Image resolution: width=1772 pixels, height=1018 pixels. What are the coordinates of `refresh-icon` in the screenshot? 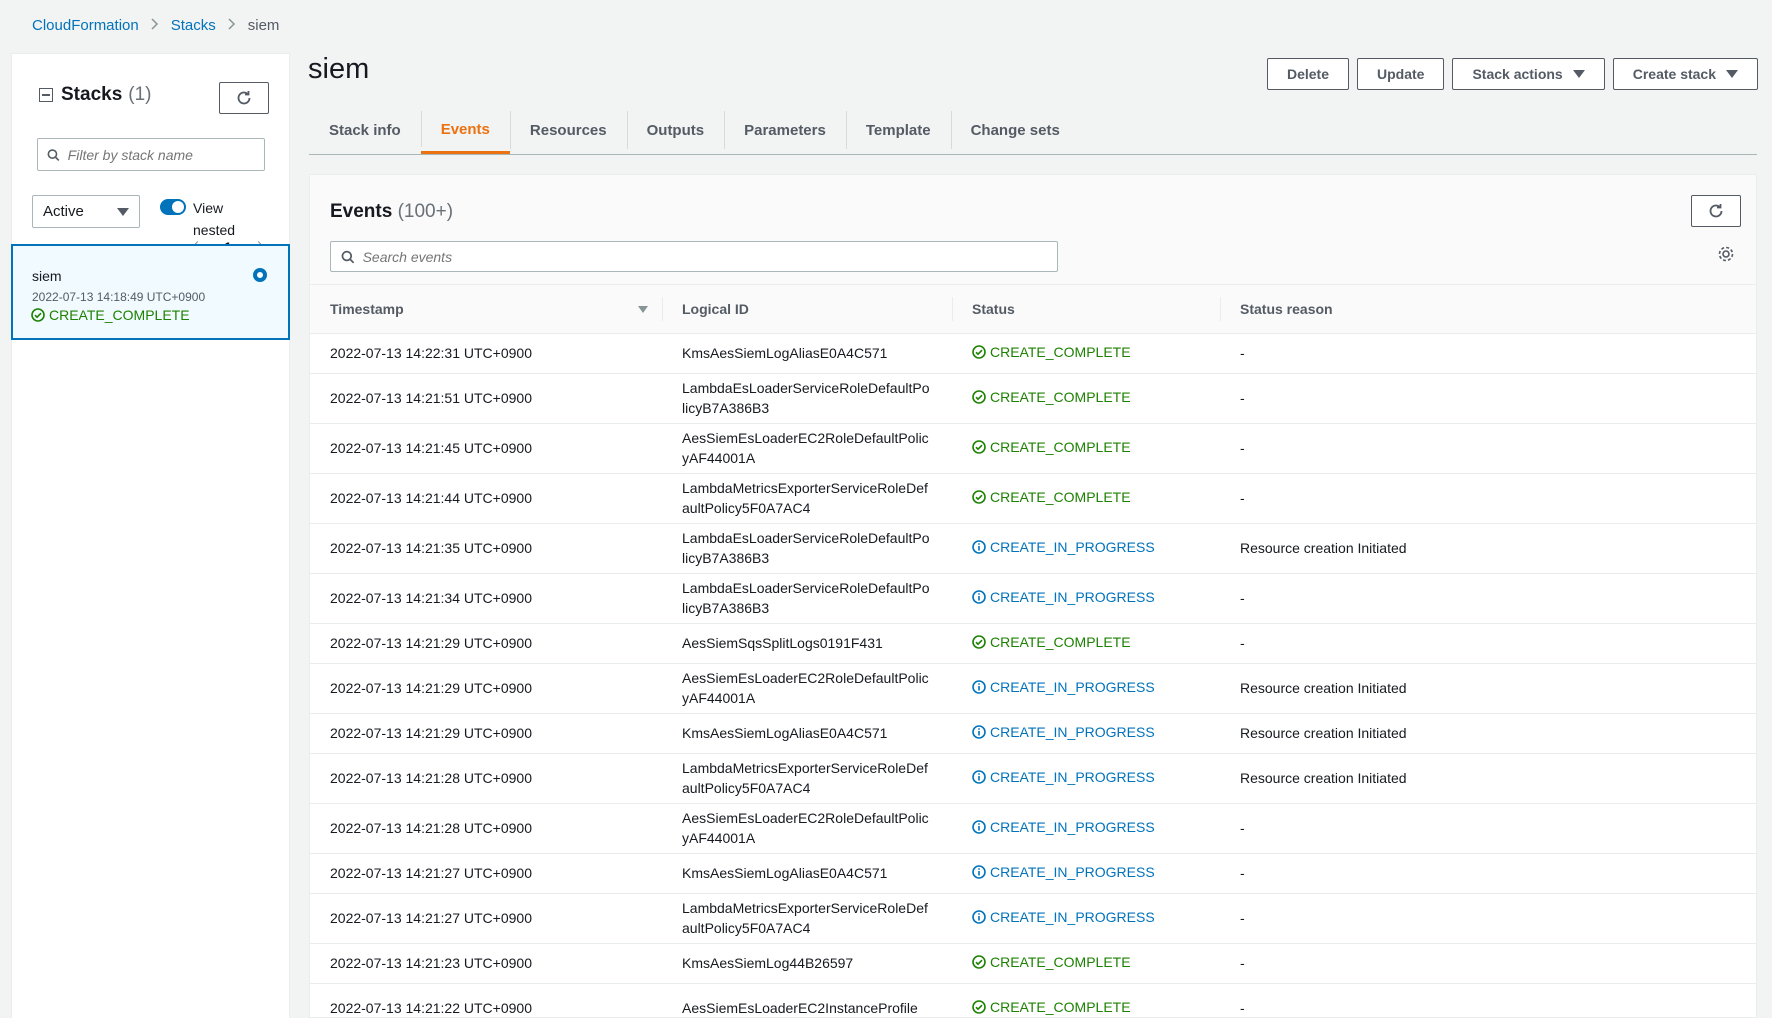 It's located at (1716, 211).